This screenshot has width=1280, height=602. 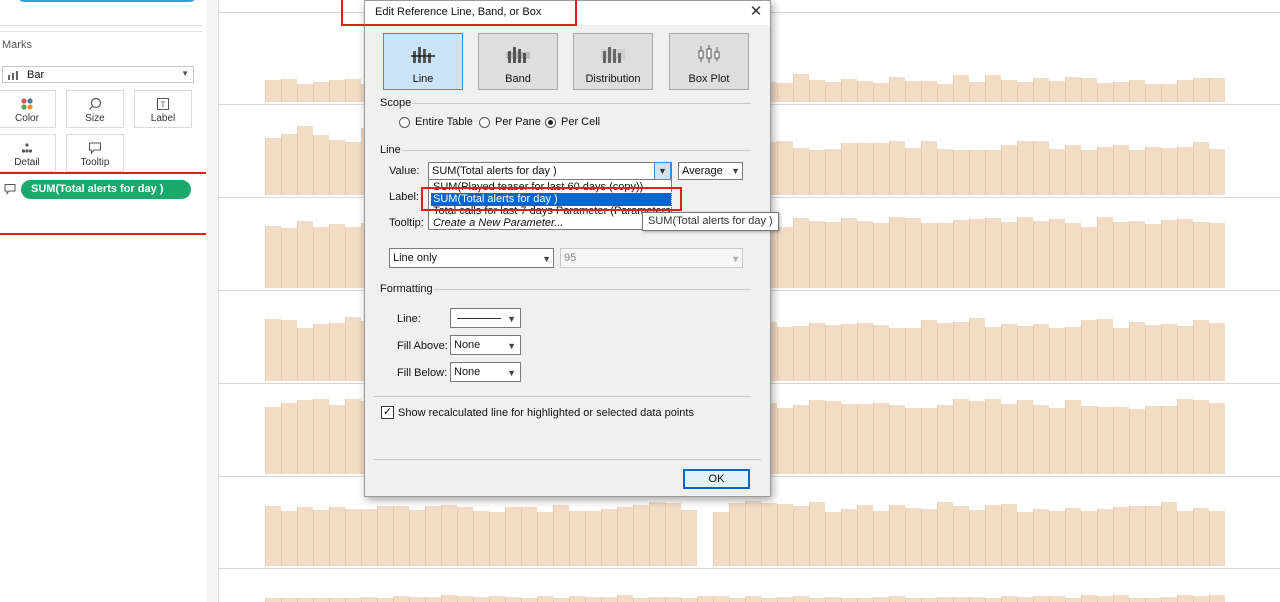 What do you see at coordinates (95, 153) in the screenshot?
I see `tooltip-card: Tooltip` at bounding box center [95, 153].